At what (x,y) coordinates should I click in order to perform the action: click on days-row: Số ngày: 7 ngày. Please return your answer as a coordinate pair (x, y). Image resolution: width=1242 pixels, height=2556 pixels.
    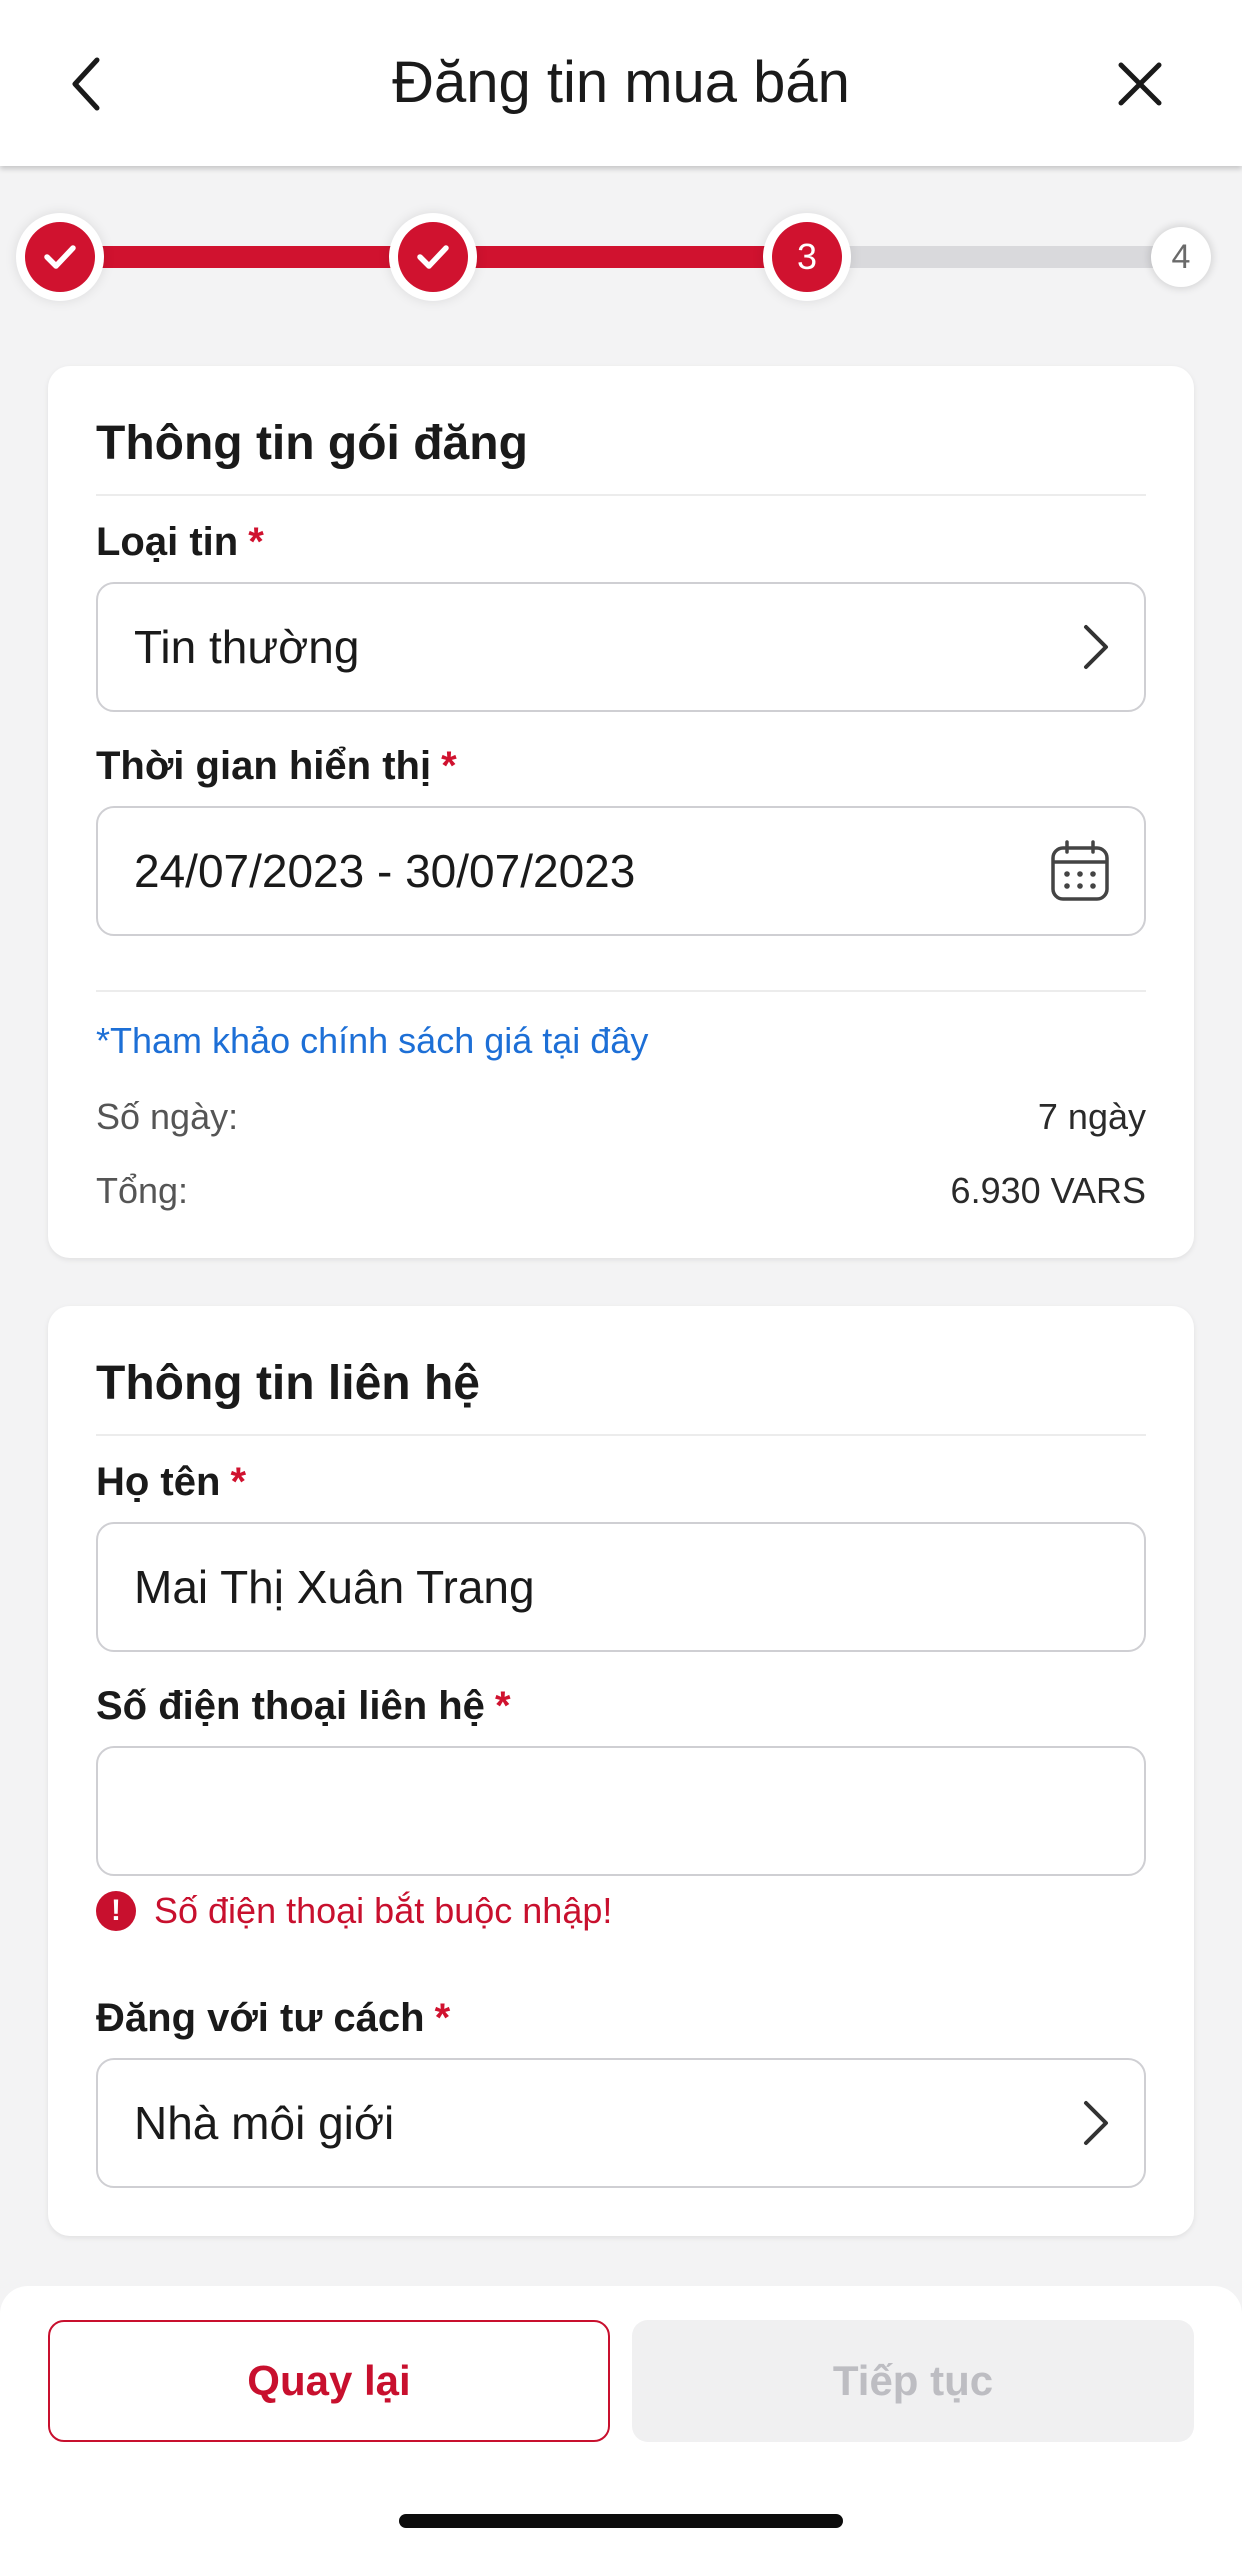
    Looking at the image, I should click on (621, 1117).